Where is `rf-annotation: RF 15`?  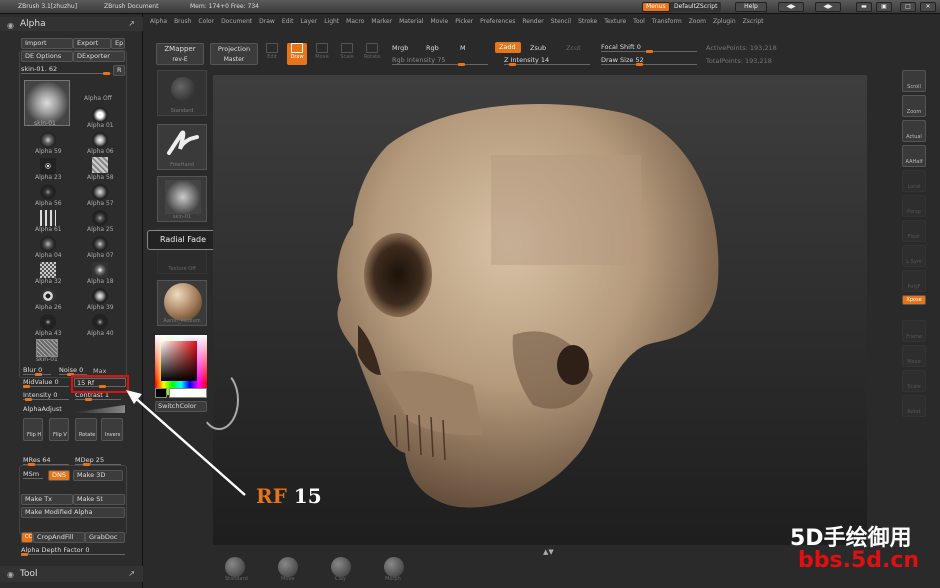 rf-annotation: RF 15 is located at coordinates (289, 496).